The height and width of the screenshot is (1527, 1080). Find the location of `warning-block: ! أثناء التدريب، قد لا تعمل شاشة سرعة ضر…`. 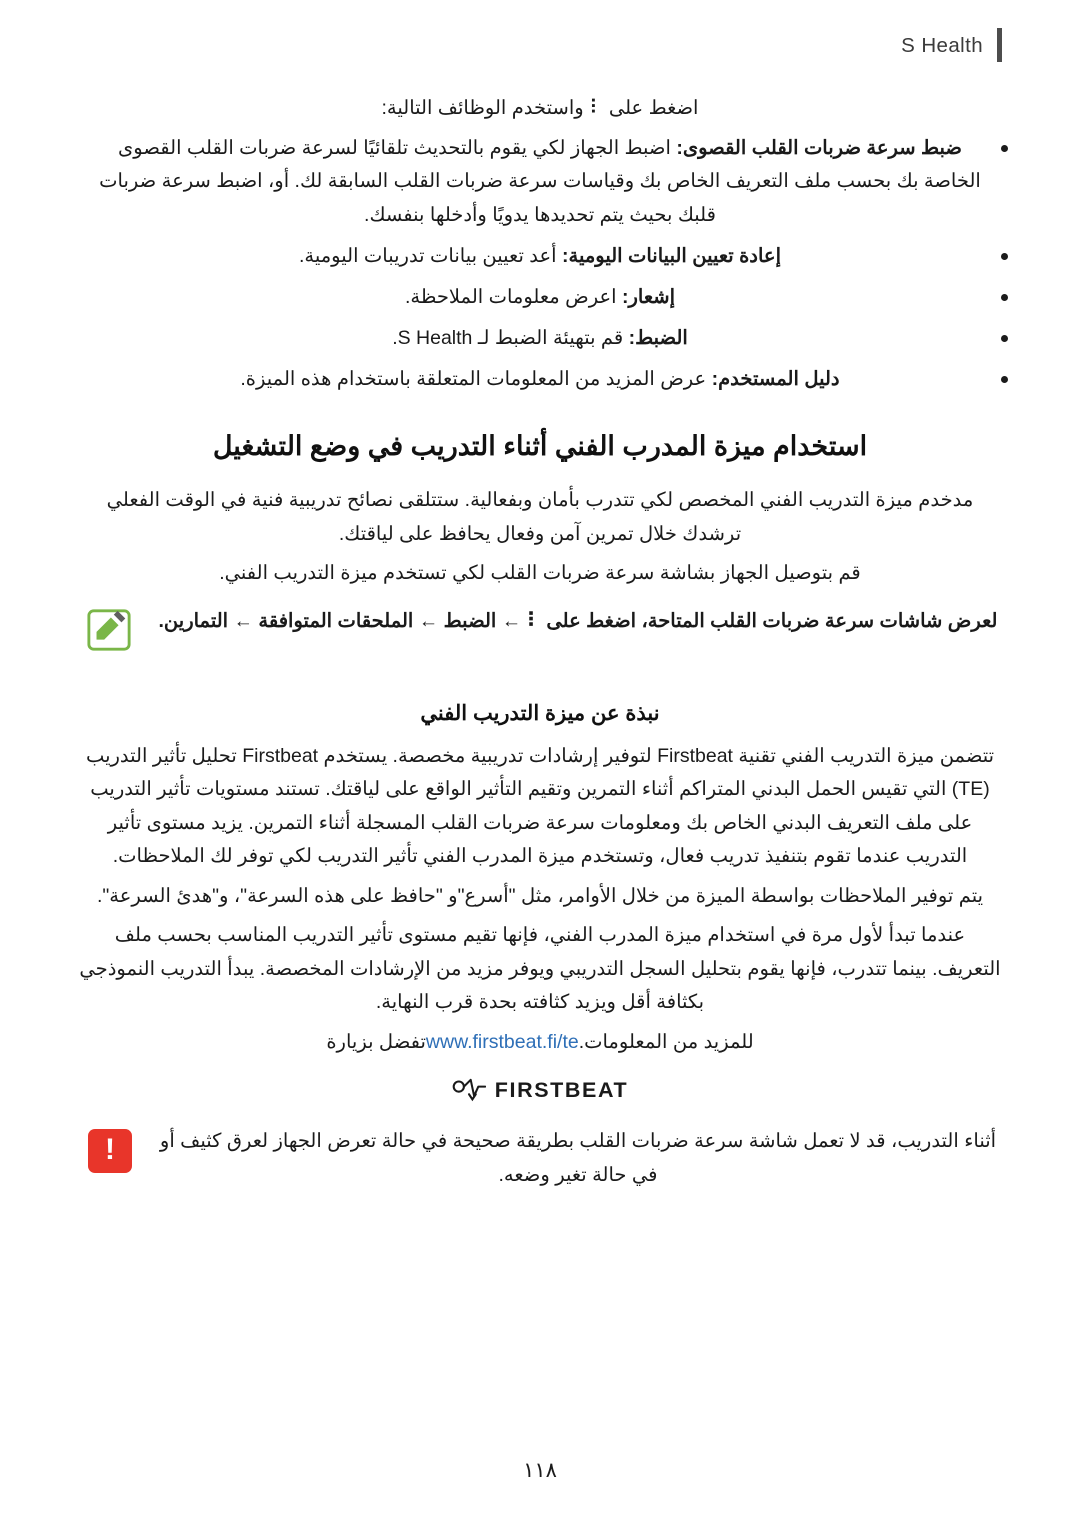

warning-block: ! أثناء التدريب، قد لا تعمل شاشة سرعة ضر… is located at coordinates (540, 1162).